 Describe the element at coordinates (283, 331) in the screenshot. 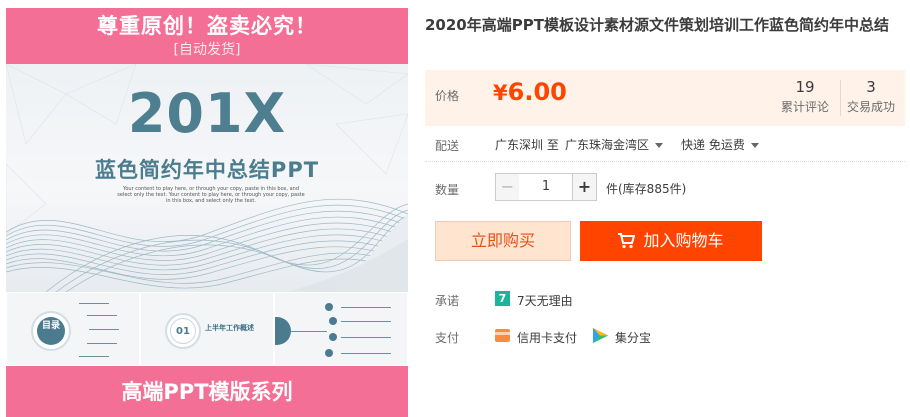

I see `thumb-circle` at that location.